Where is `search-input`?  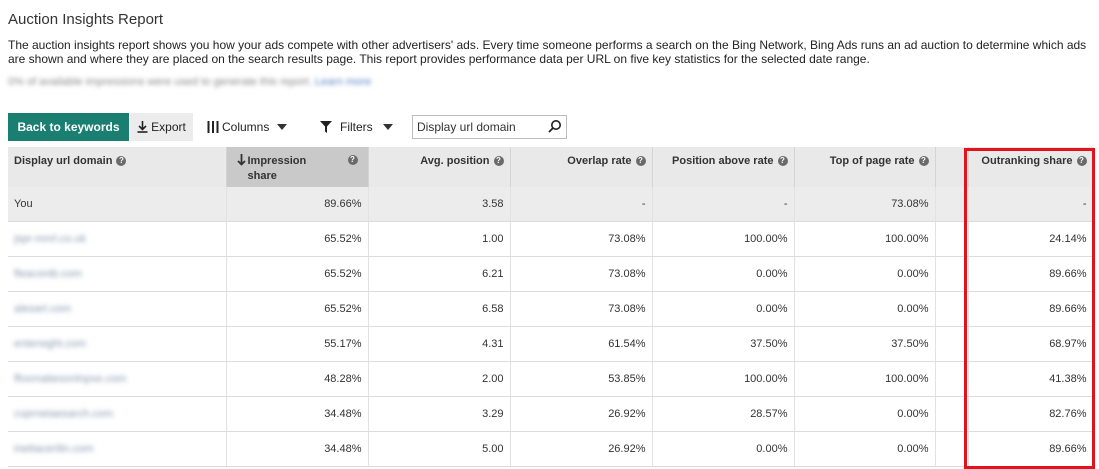
search-input is located at coordinates (480, 127).